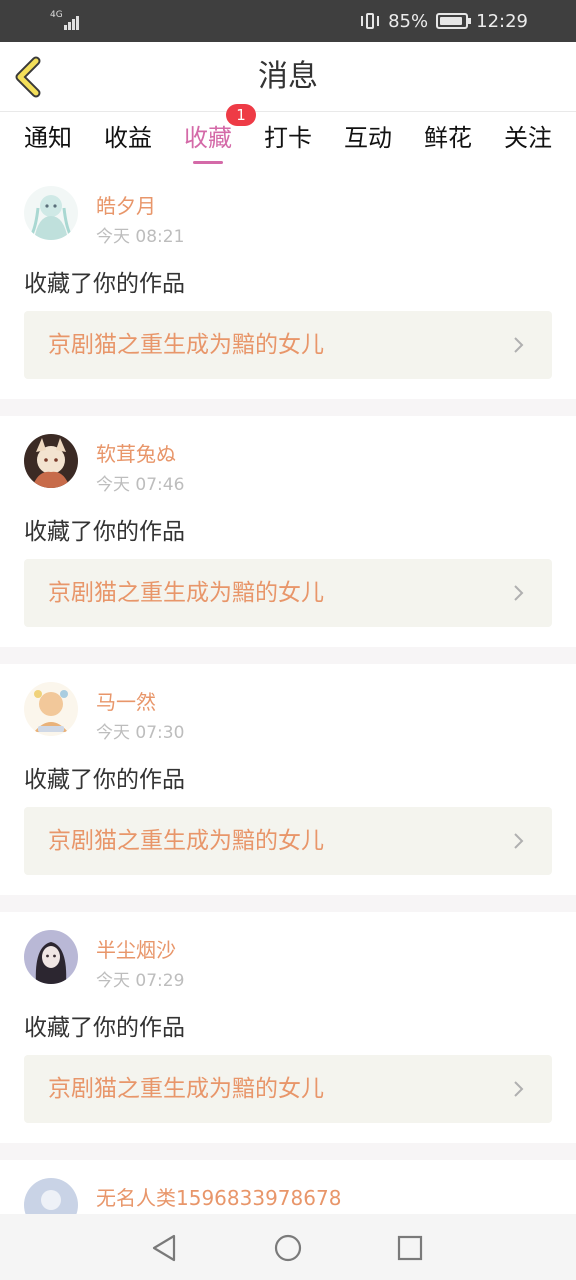  What do you see at coordinates (208, 162) in the screenshot?
I see `active-tab-indicator` at bounding box center [208, 162].